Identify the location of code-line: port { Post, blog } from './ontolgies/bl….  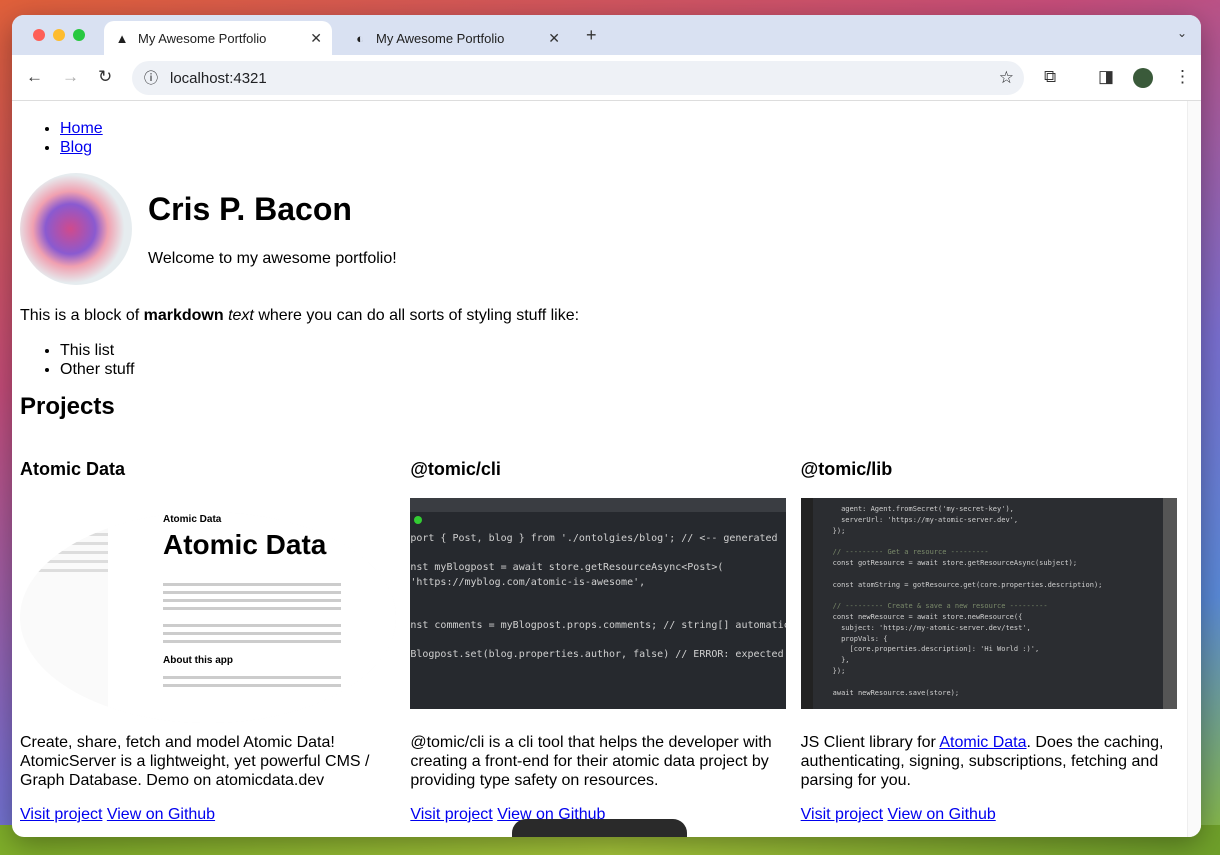
(594, 538).